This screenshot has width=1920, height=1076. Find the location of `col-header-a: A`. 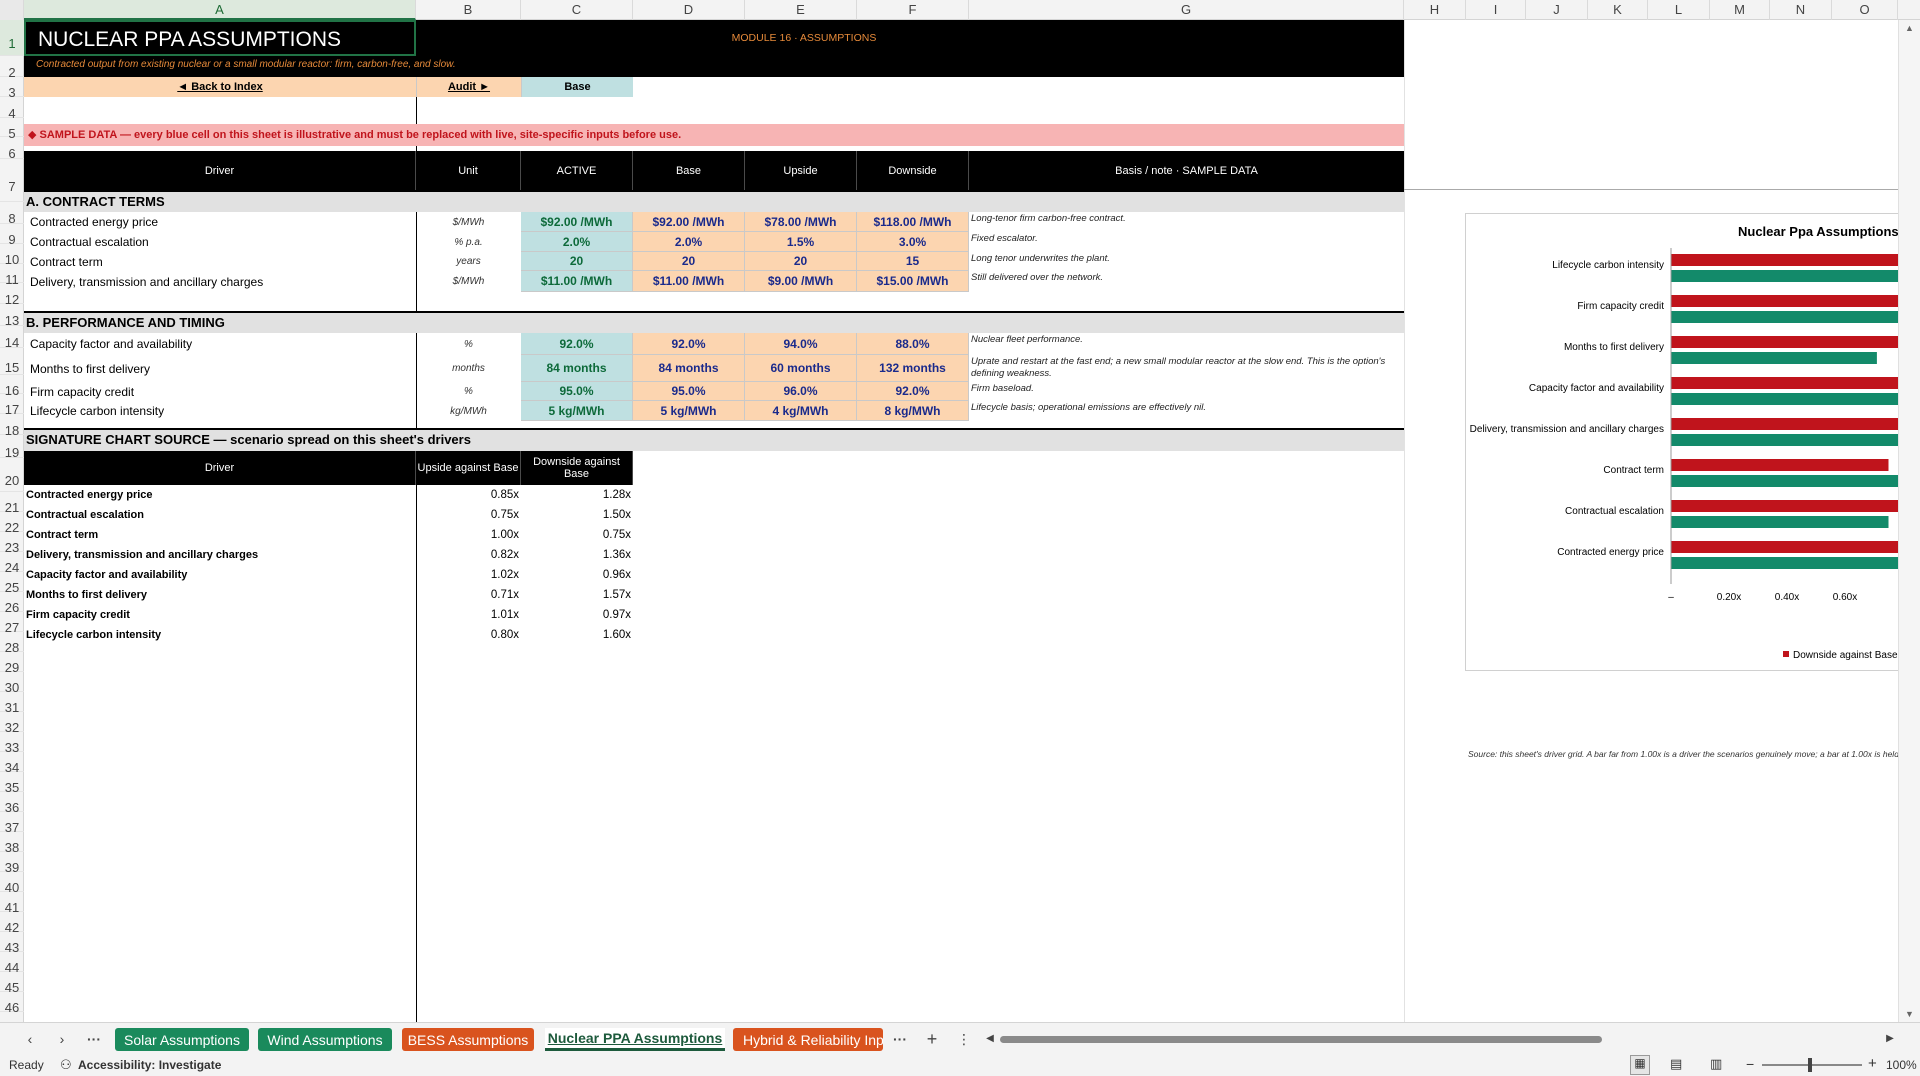

col-header-a: A is located at coordinates (220, 10).